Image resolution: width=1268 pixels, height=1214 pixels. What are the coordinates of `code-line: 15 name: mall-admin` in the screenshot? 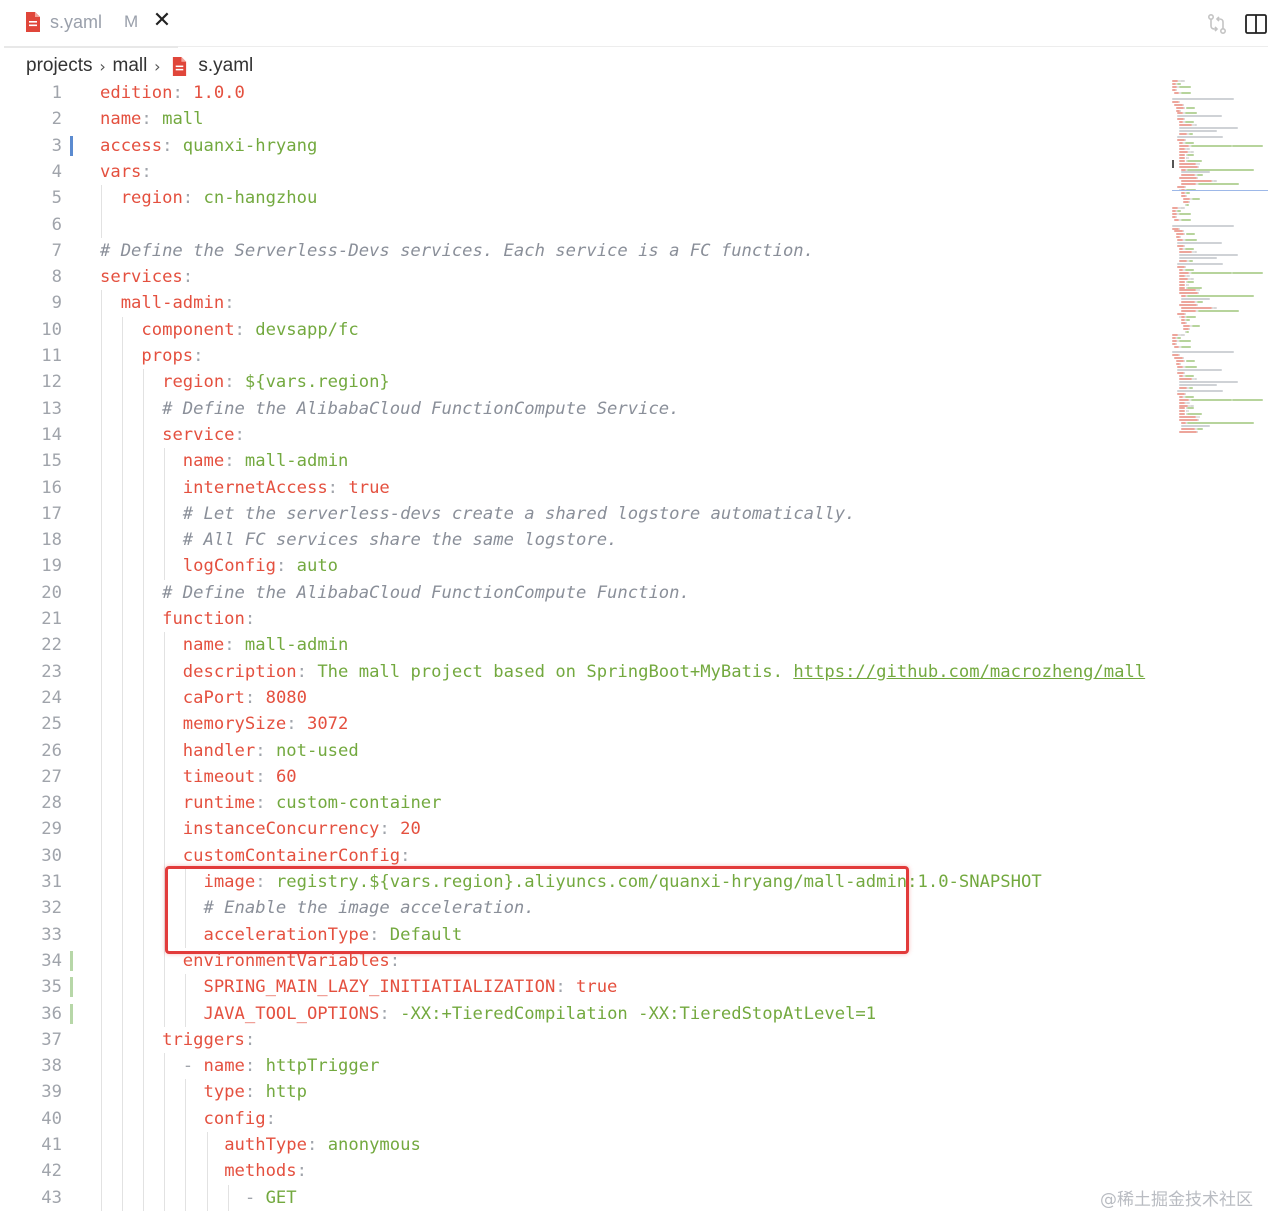 It's located at (585, 461).